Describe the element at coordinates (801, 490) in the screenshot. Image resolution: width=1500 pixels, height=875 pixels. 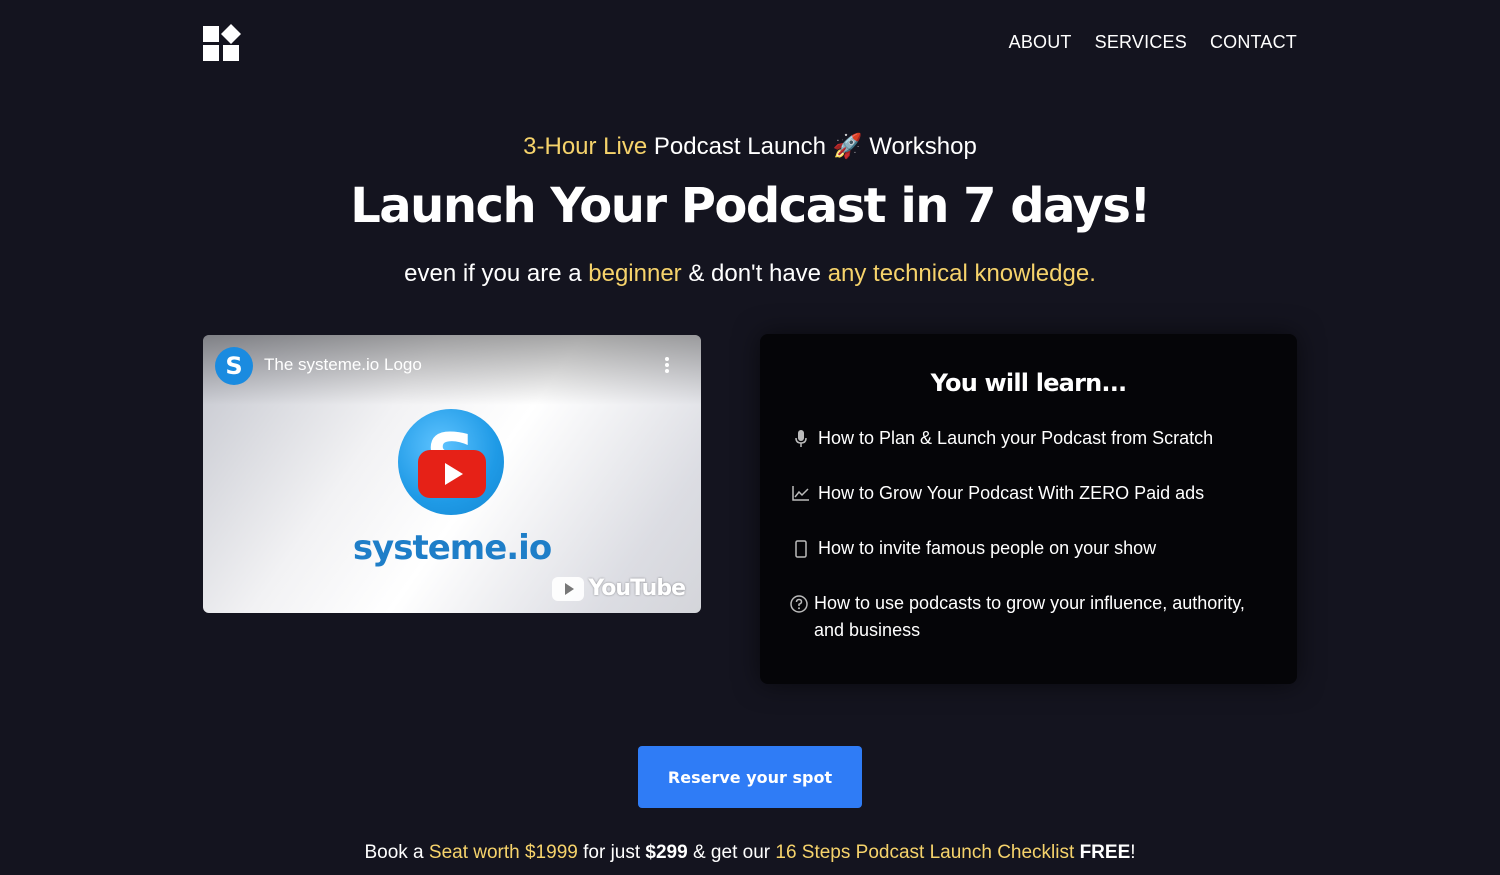
I see `line-chart-icon` at that location.